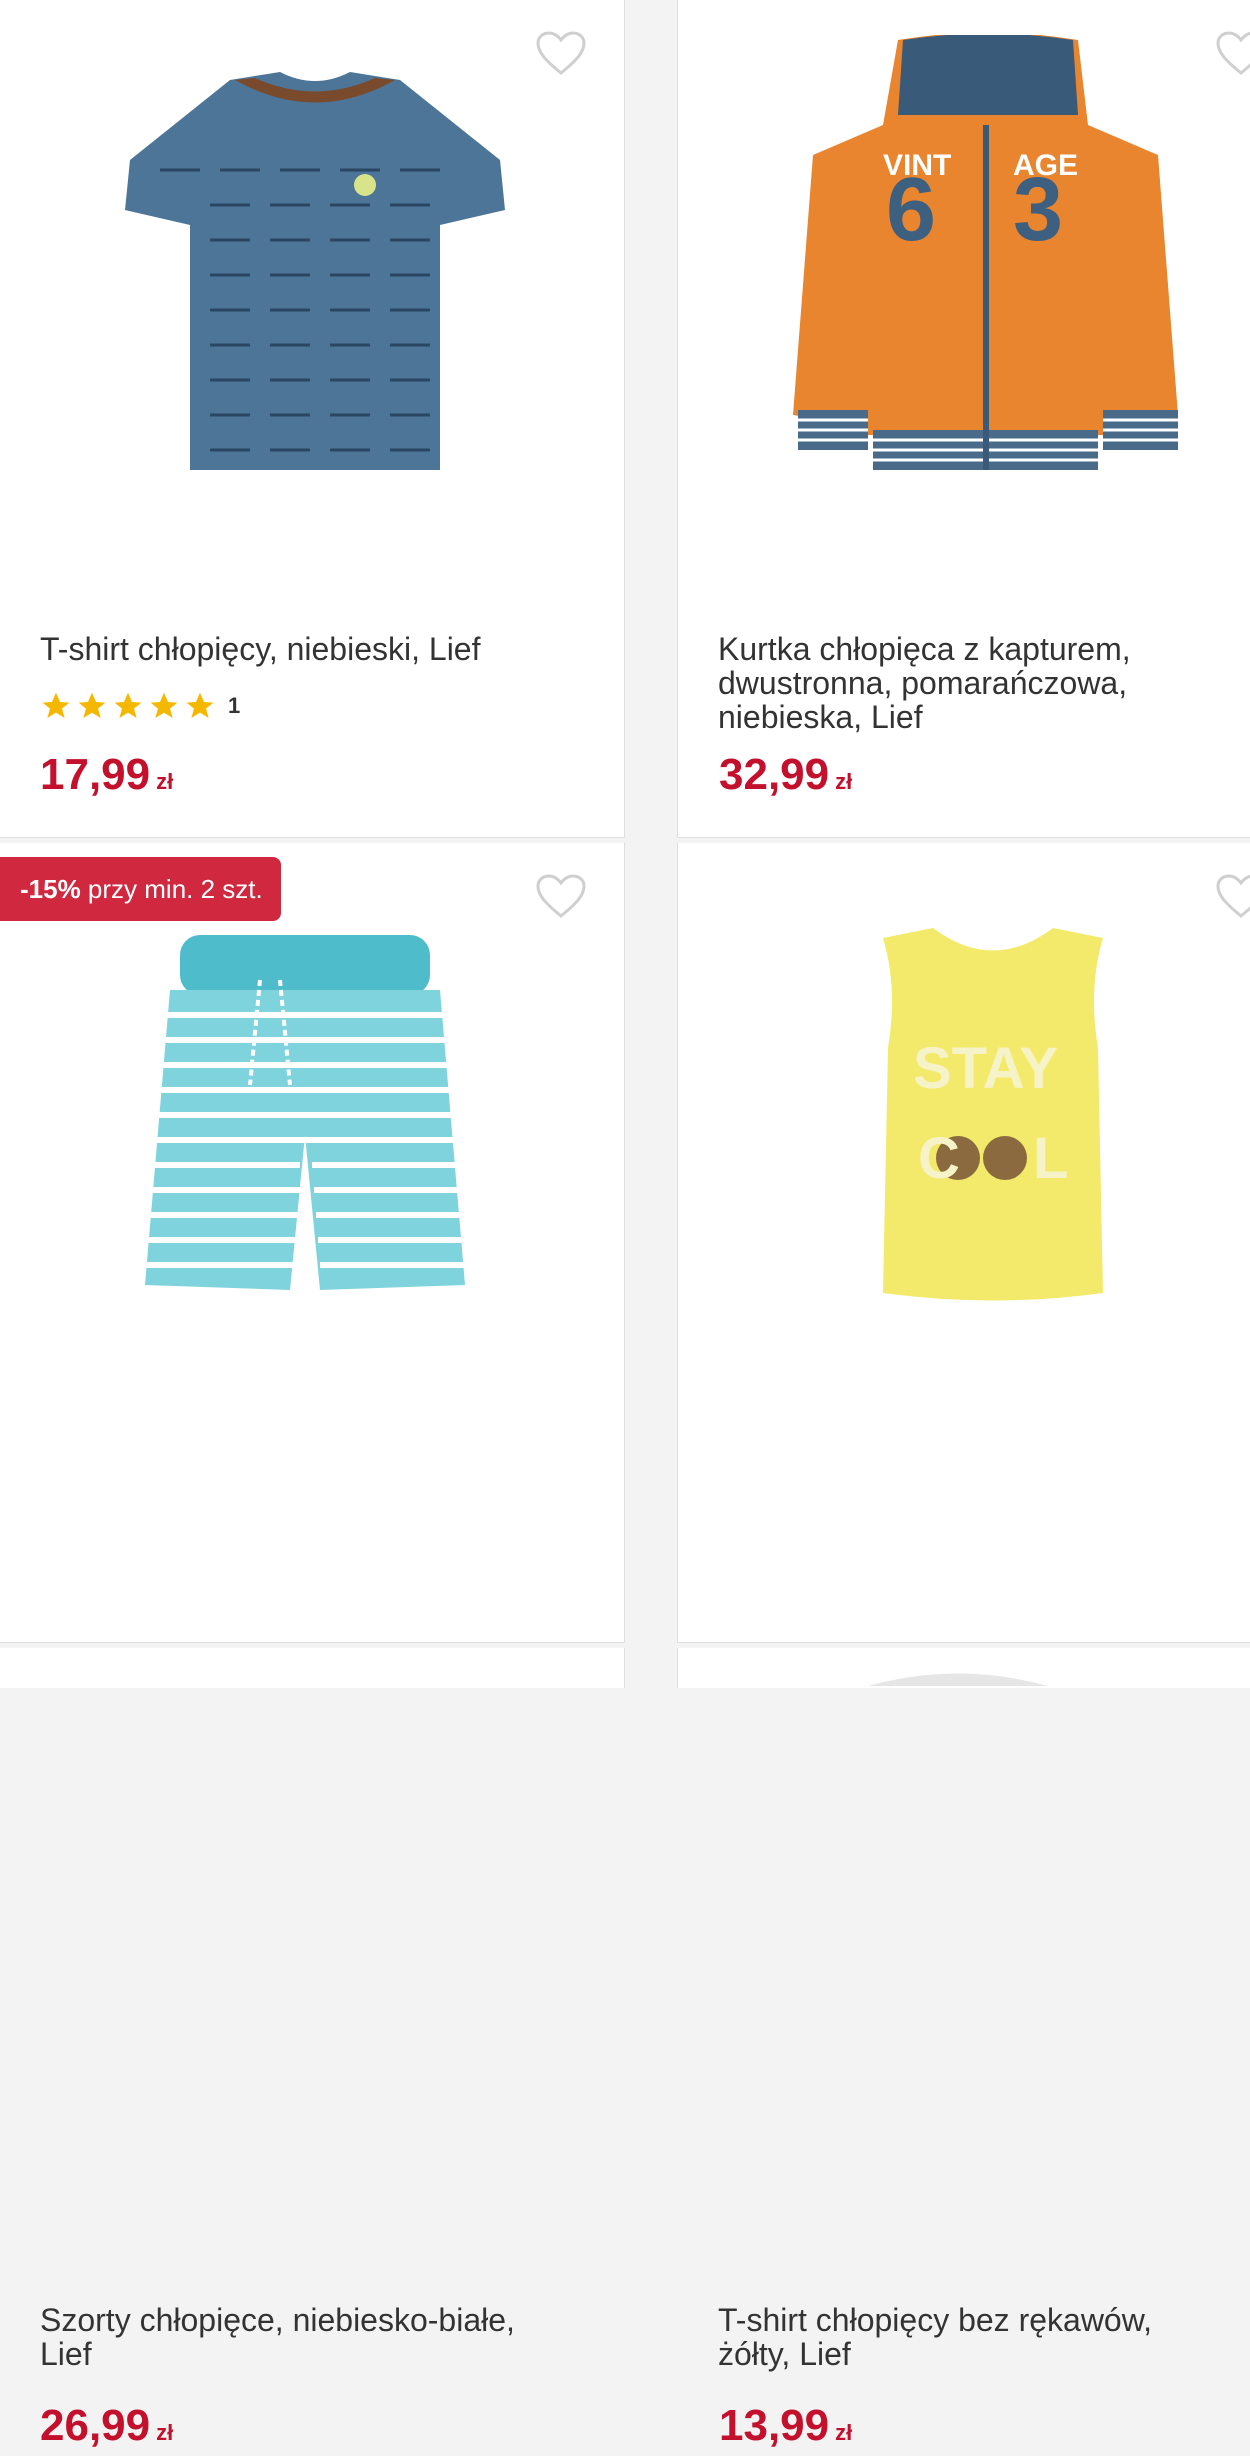 This screenshot has width=1250, height=2456. I want to click on product-title: Szorty chłopięce, niebiesko-białe, Lief, so click(300, 2337).